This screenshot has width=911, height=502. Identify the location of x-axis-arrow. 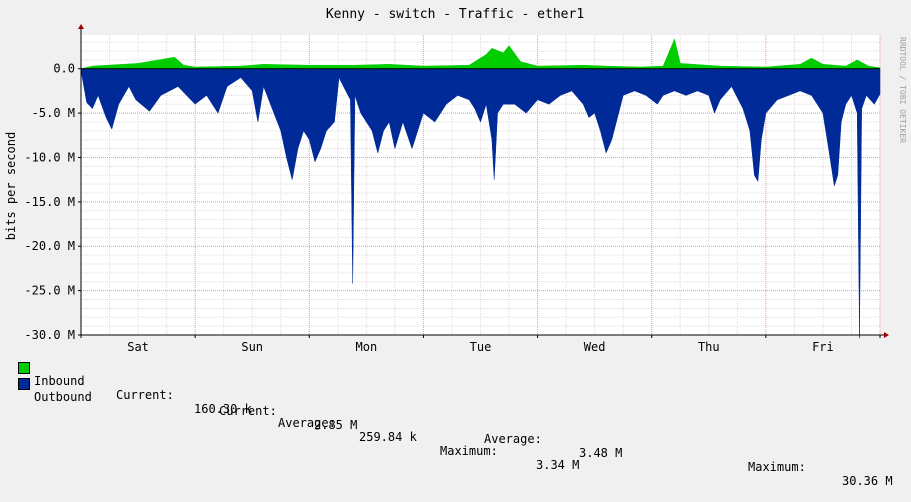
(886, 335).